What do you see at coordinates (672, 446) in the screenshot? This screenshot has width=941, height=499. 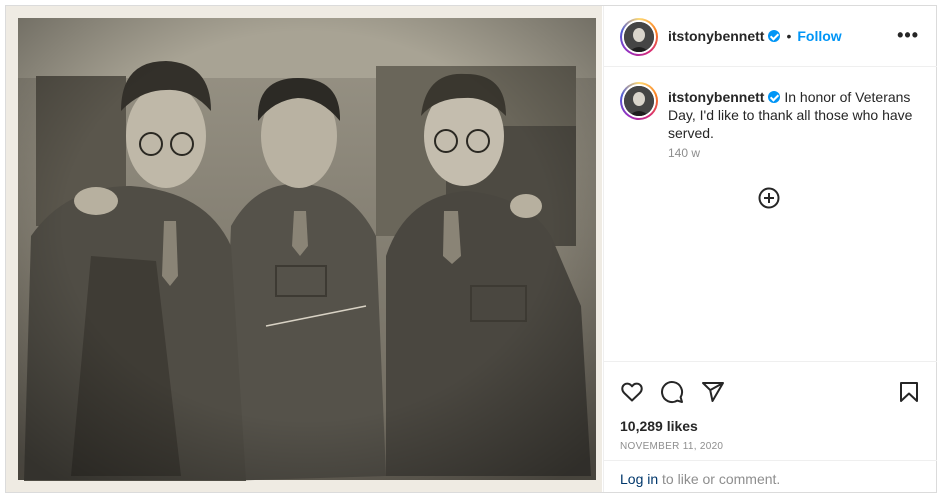 I see `post-date: NOVEMBER 11, 2020` at bounding box center [672, 446].